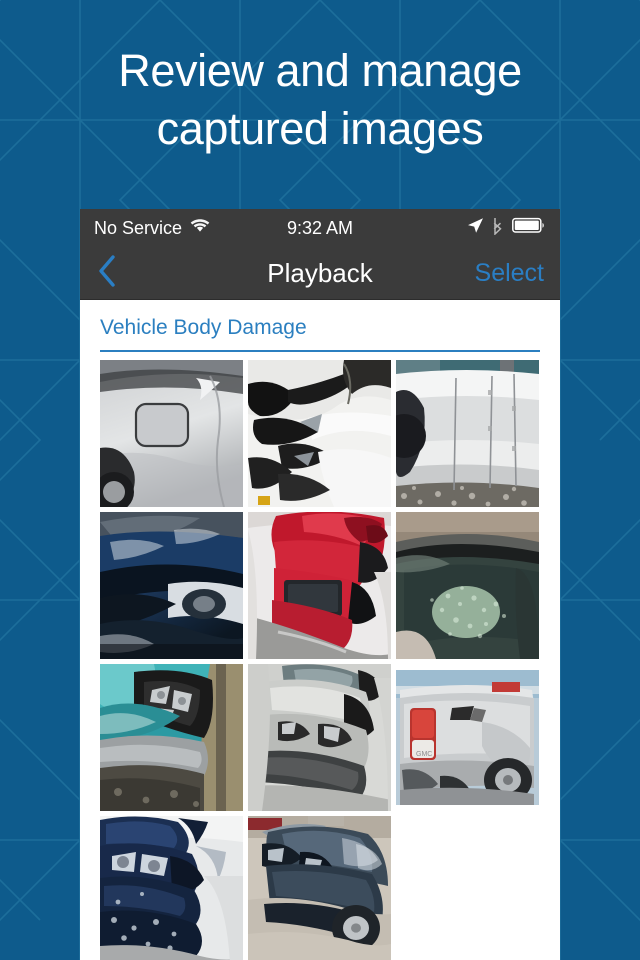 The image size is (640, 960). What do you see at coordinates (320, 70) in the screenshot?
I see `headline-line-1: Review and manage` at bounding box center [320, 70].